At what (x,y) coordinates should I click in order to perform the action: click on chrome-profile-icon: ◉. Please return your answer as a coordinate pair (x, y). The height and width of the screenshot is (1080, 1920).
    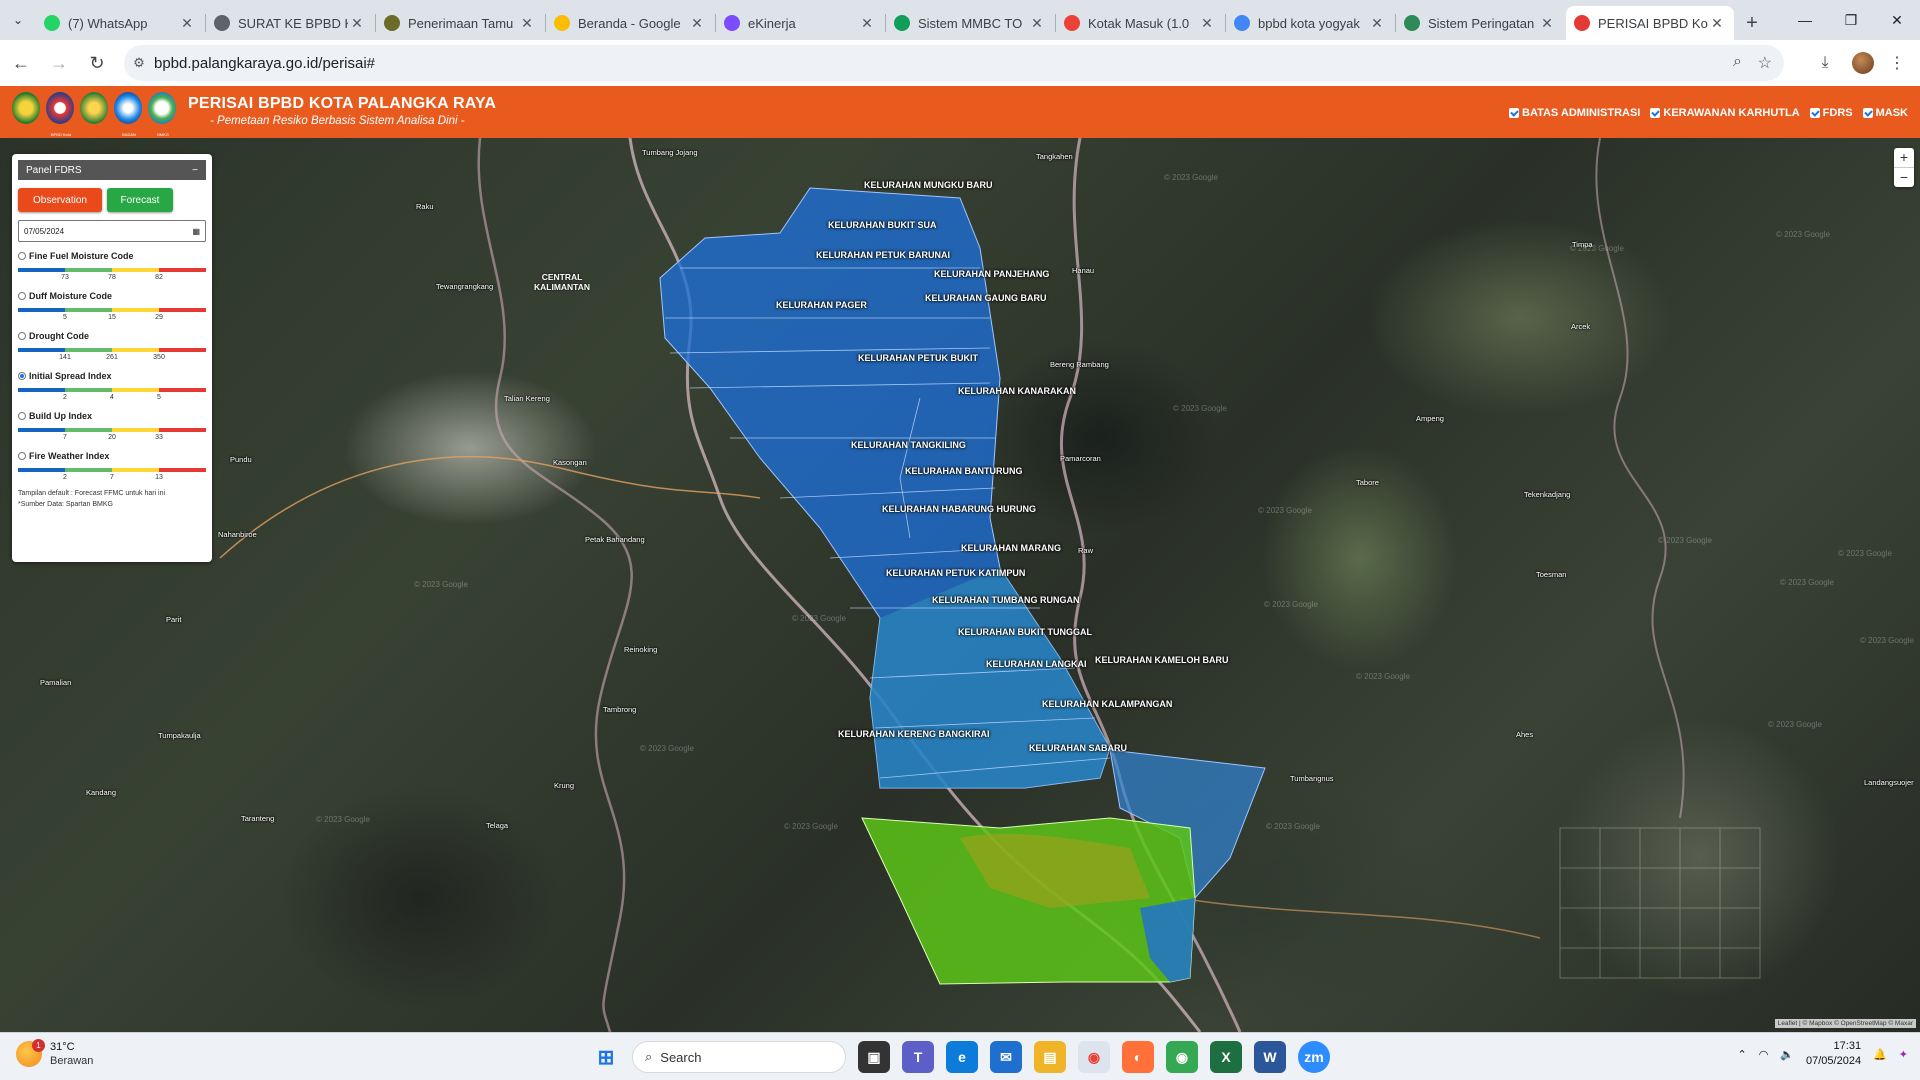
    Looking at the image, I should click on (1182, 1057).